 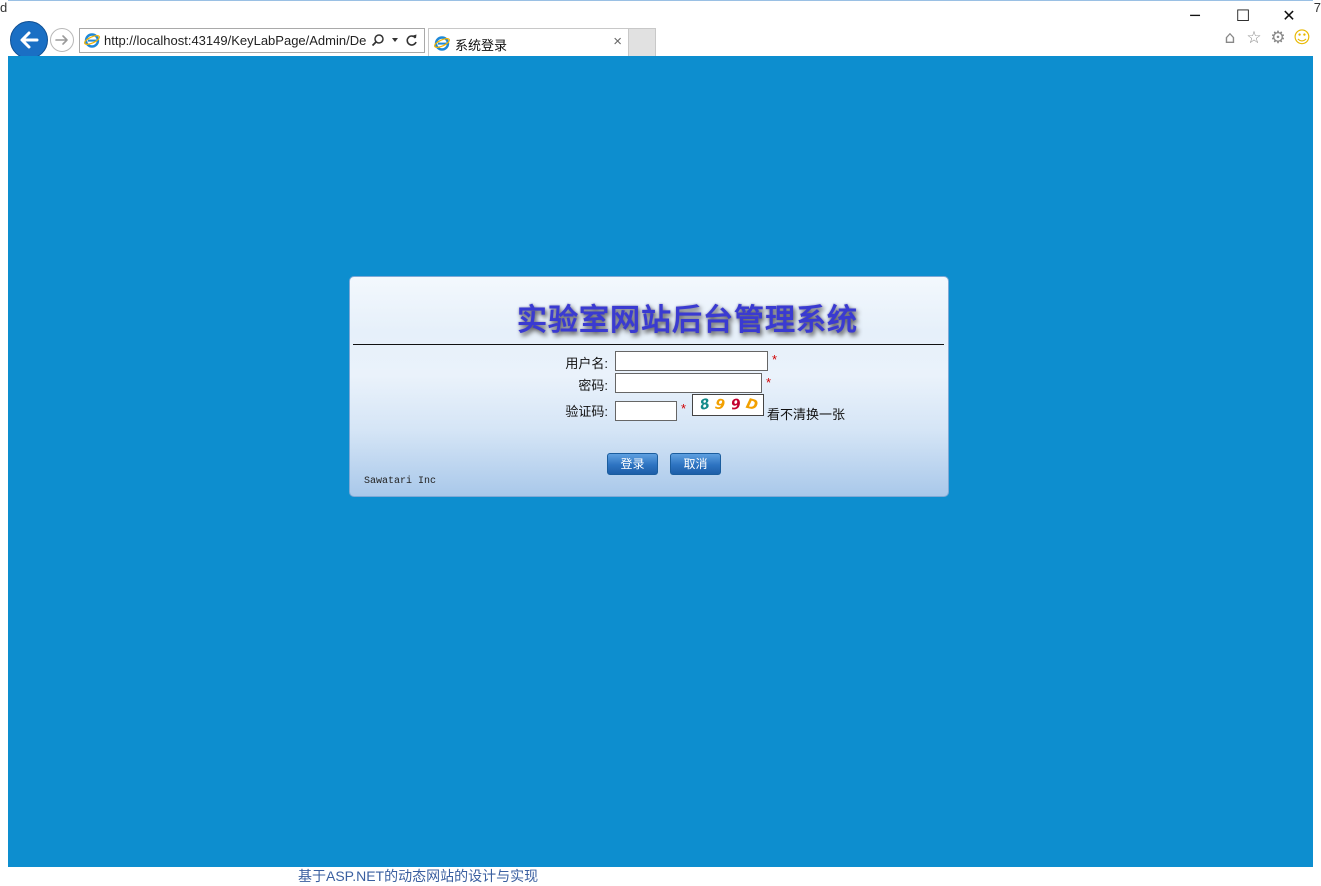 What do you see at coordinates (617, 41) in the screenshot?
I see `tab-close-icon: ×` at bounding box center [617, 41].